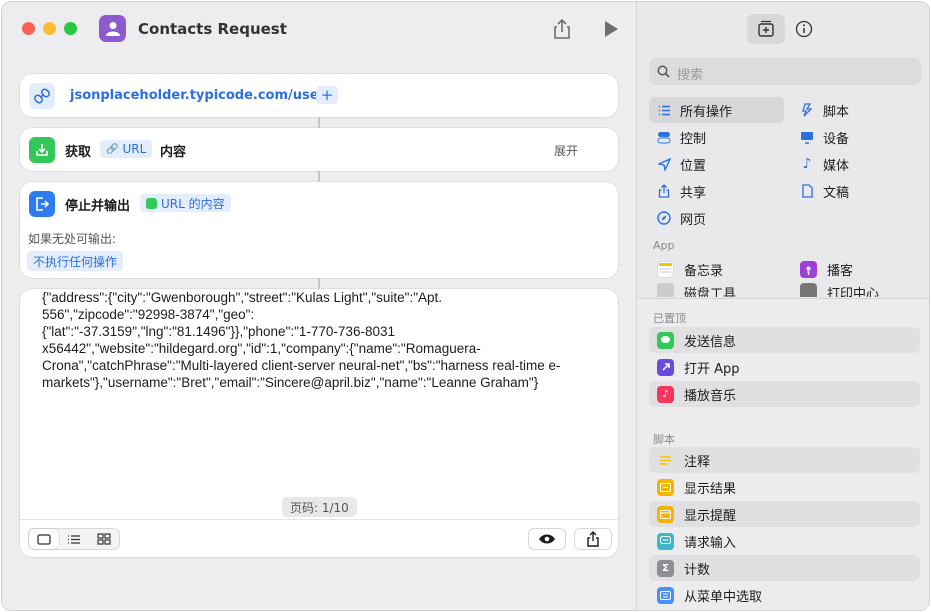  Describe the element at coordinates (665, 269) in the screenshot. I see `notes-icon` at that location.